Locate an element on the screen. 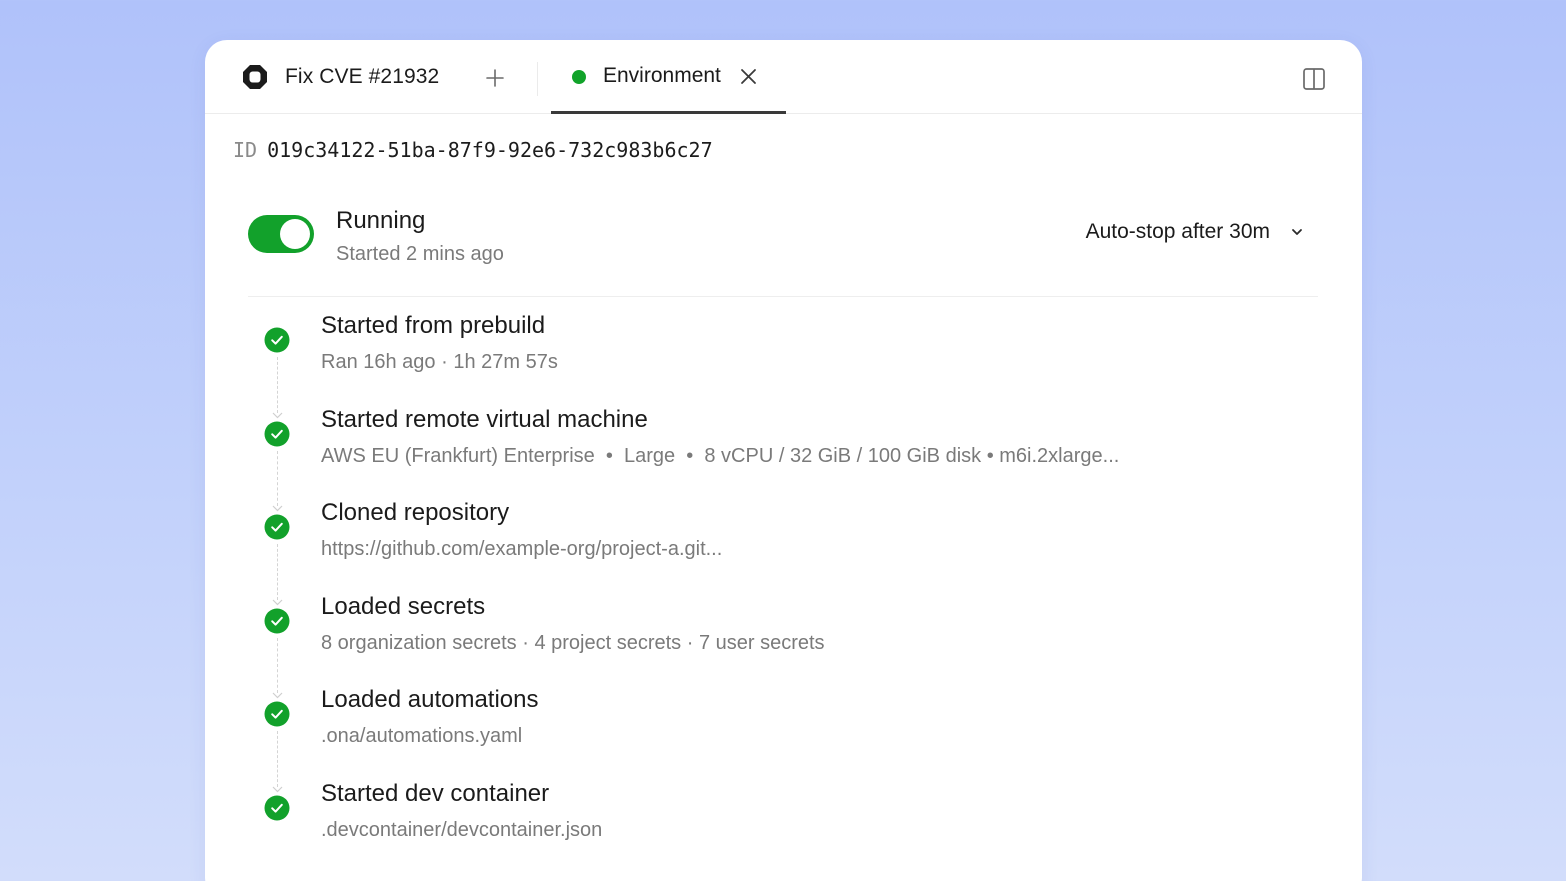 Image resolution: width=1566 pixels, height=881 pixels. step-title: Cloned repository is located at coordinates (415, 512).